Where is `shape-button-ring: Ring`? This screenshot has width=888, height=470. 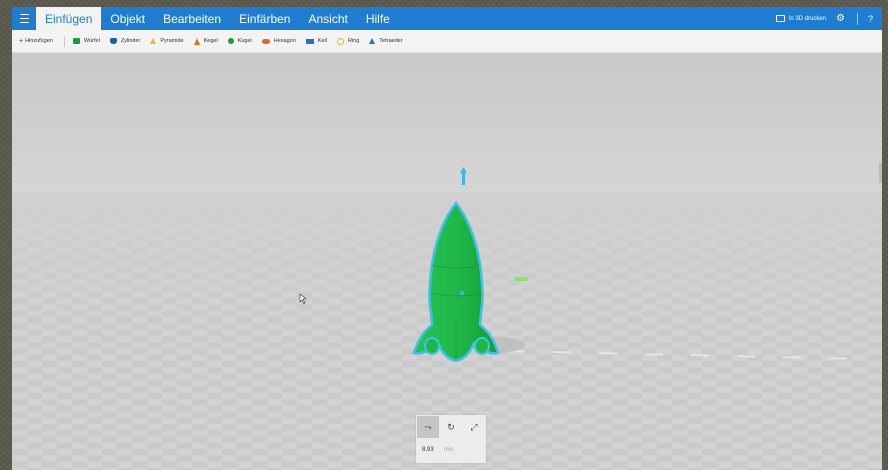
shape-button-ring: Ring is located at coordinates (348, 41).